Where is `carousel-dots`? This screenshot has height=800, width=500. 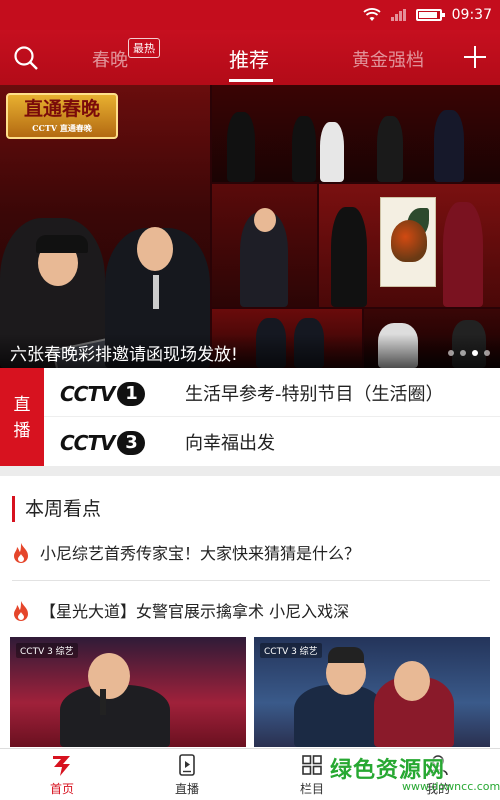 carousel-dots is located at coordinates (469, 353).